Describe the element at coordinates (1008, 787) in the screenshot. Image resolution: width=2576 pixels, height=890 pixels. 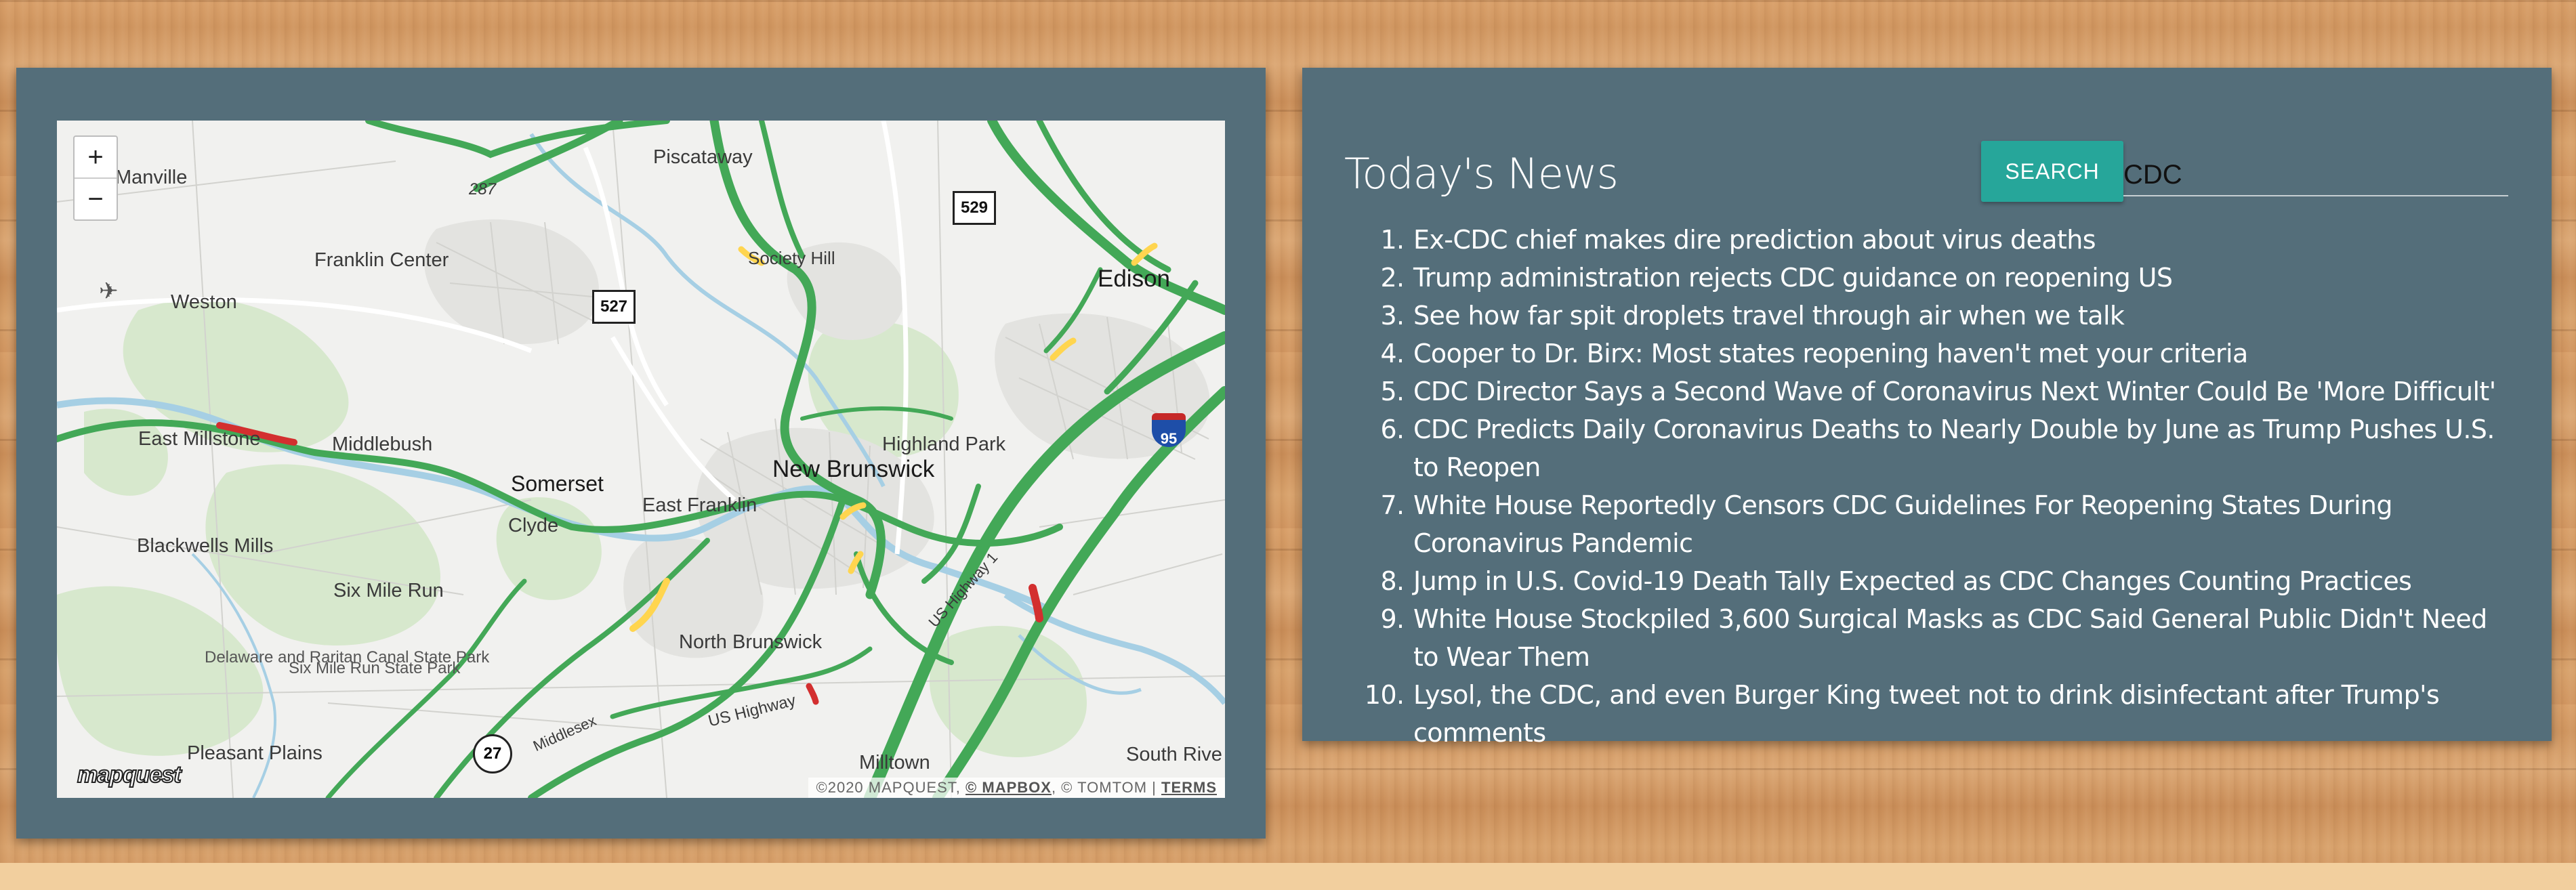
I see `mapbox-link: © MAPBOX` at that location.